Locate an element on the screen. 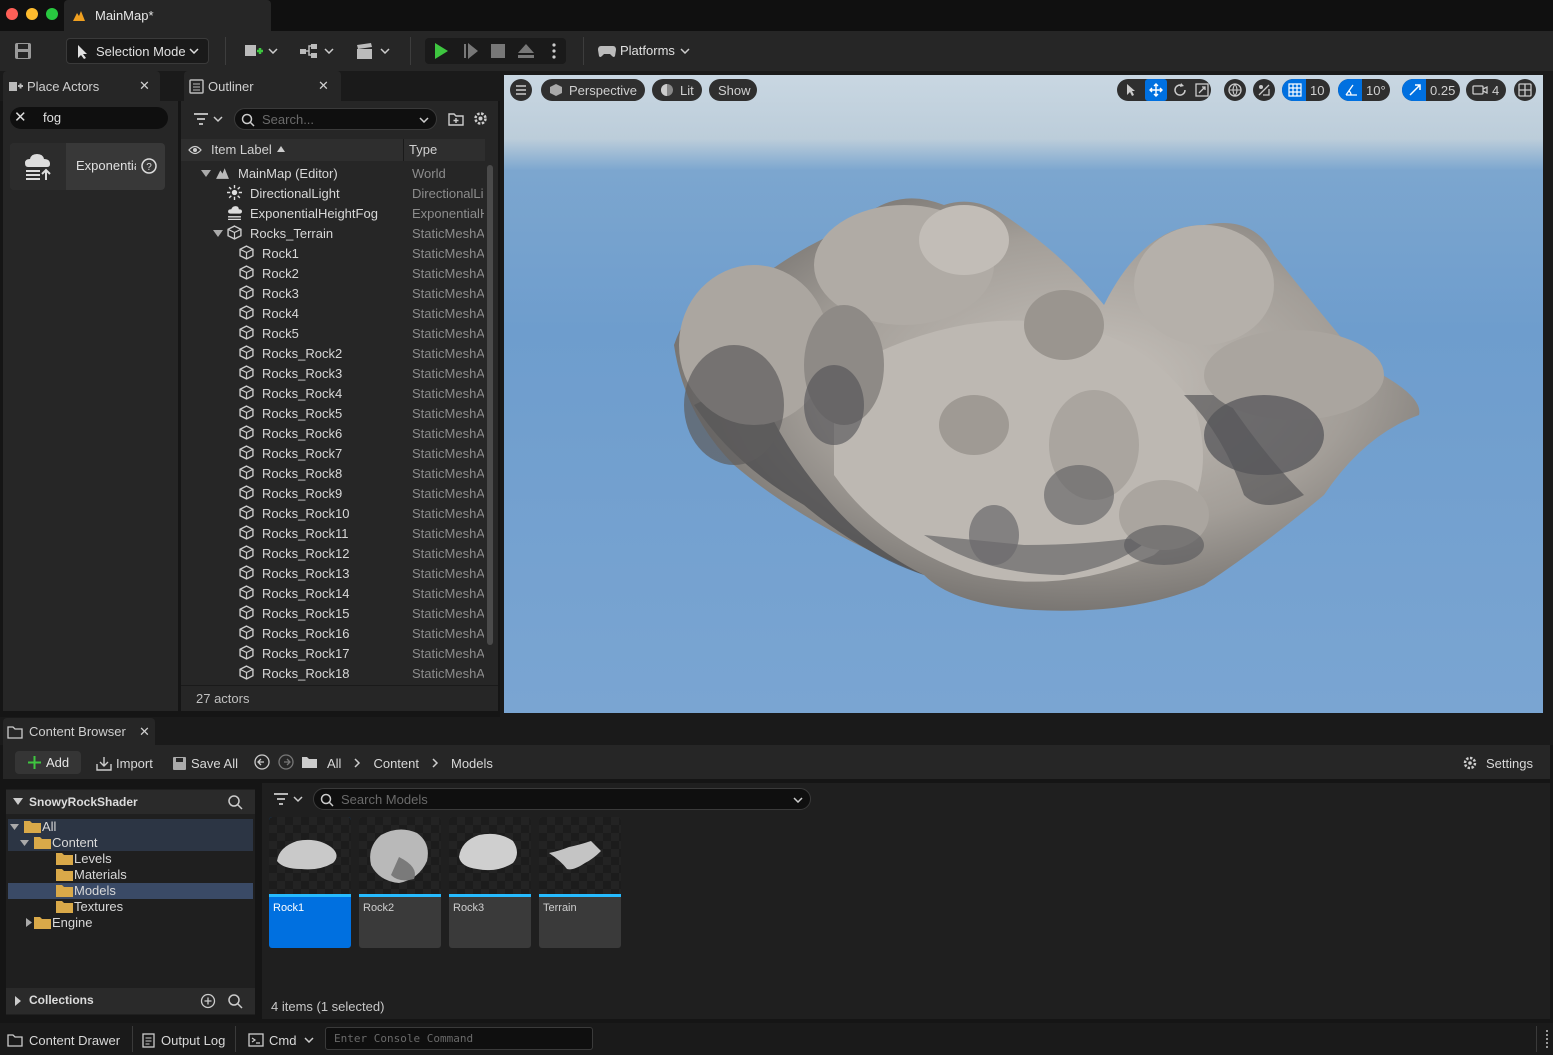  collections-header: Collections is located at coordinates (130, 1001).